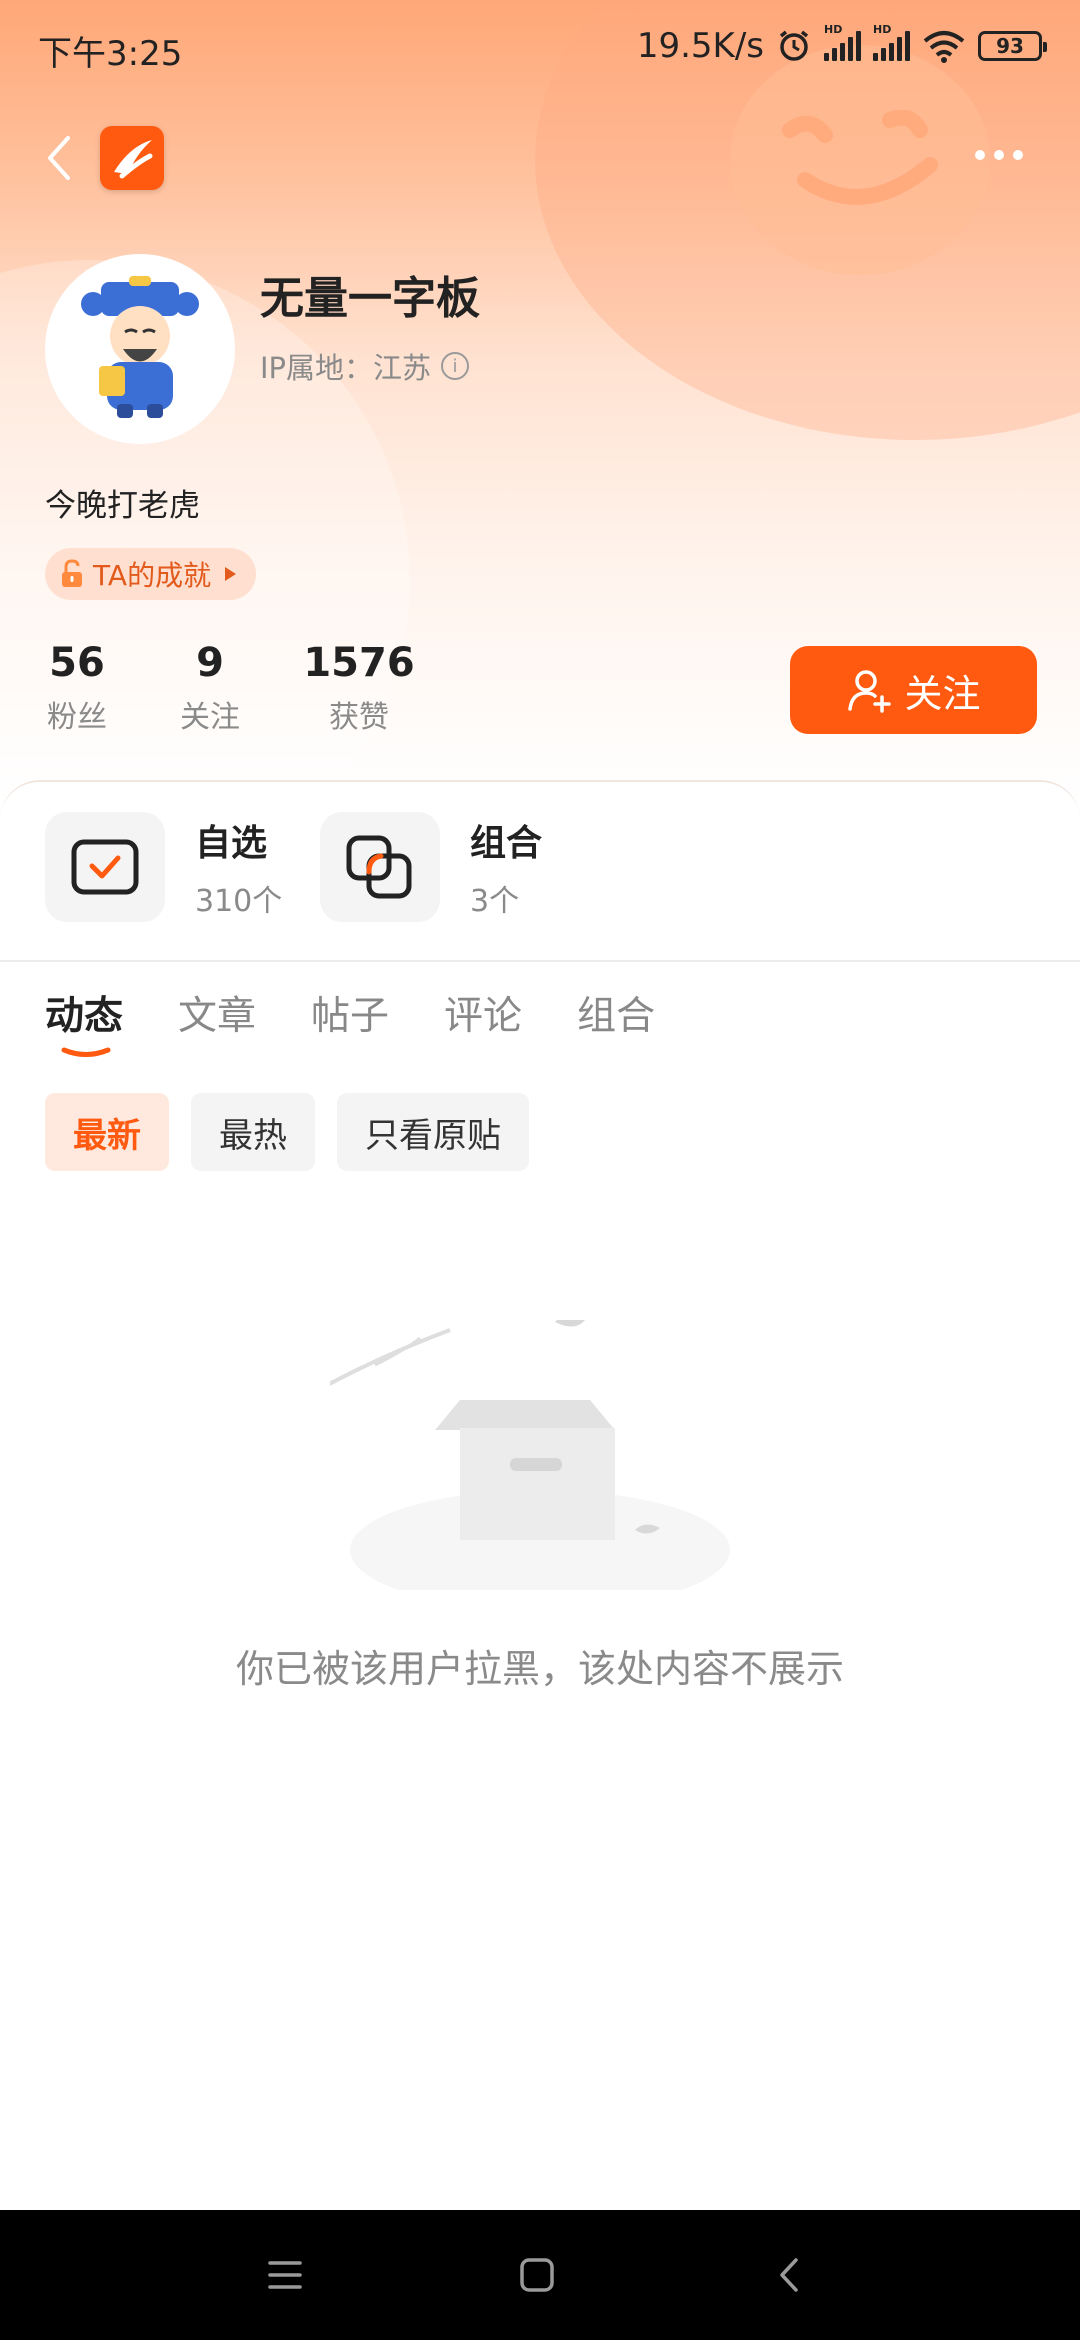  I want to click on portfolio-title: 组合, so click(506, 843).